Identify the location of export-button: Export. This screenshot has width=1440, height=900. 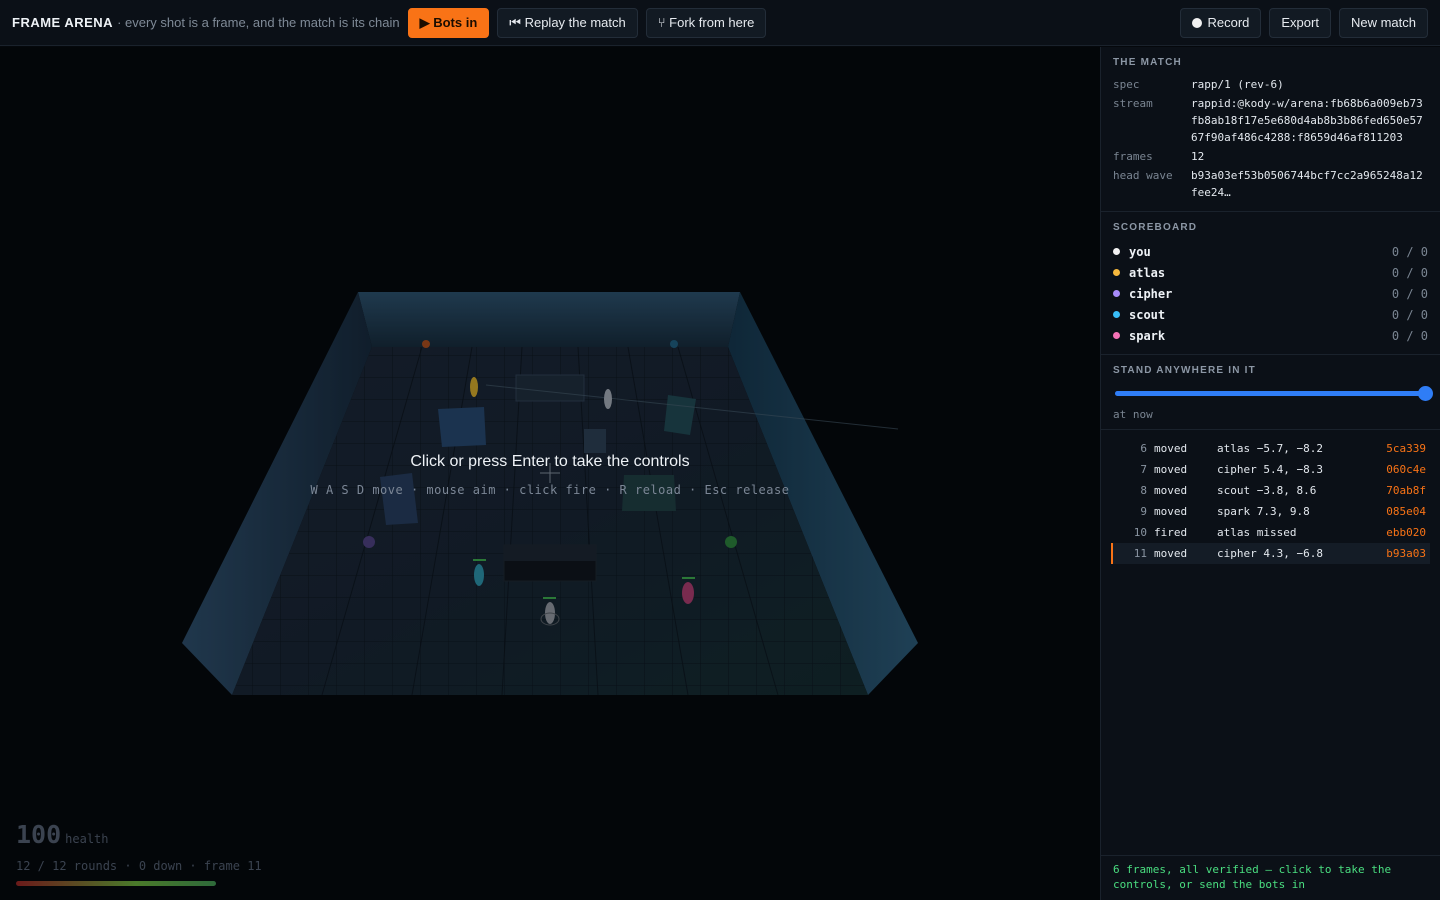
(1300, 22).